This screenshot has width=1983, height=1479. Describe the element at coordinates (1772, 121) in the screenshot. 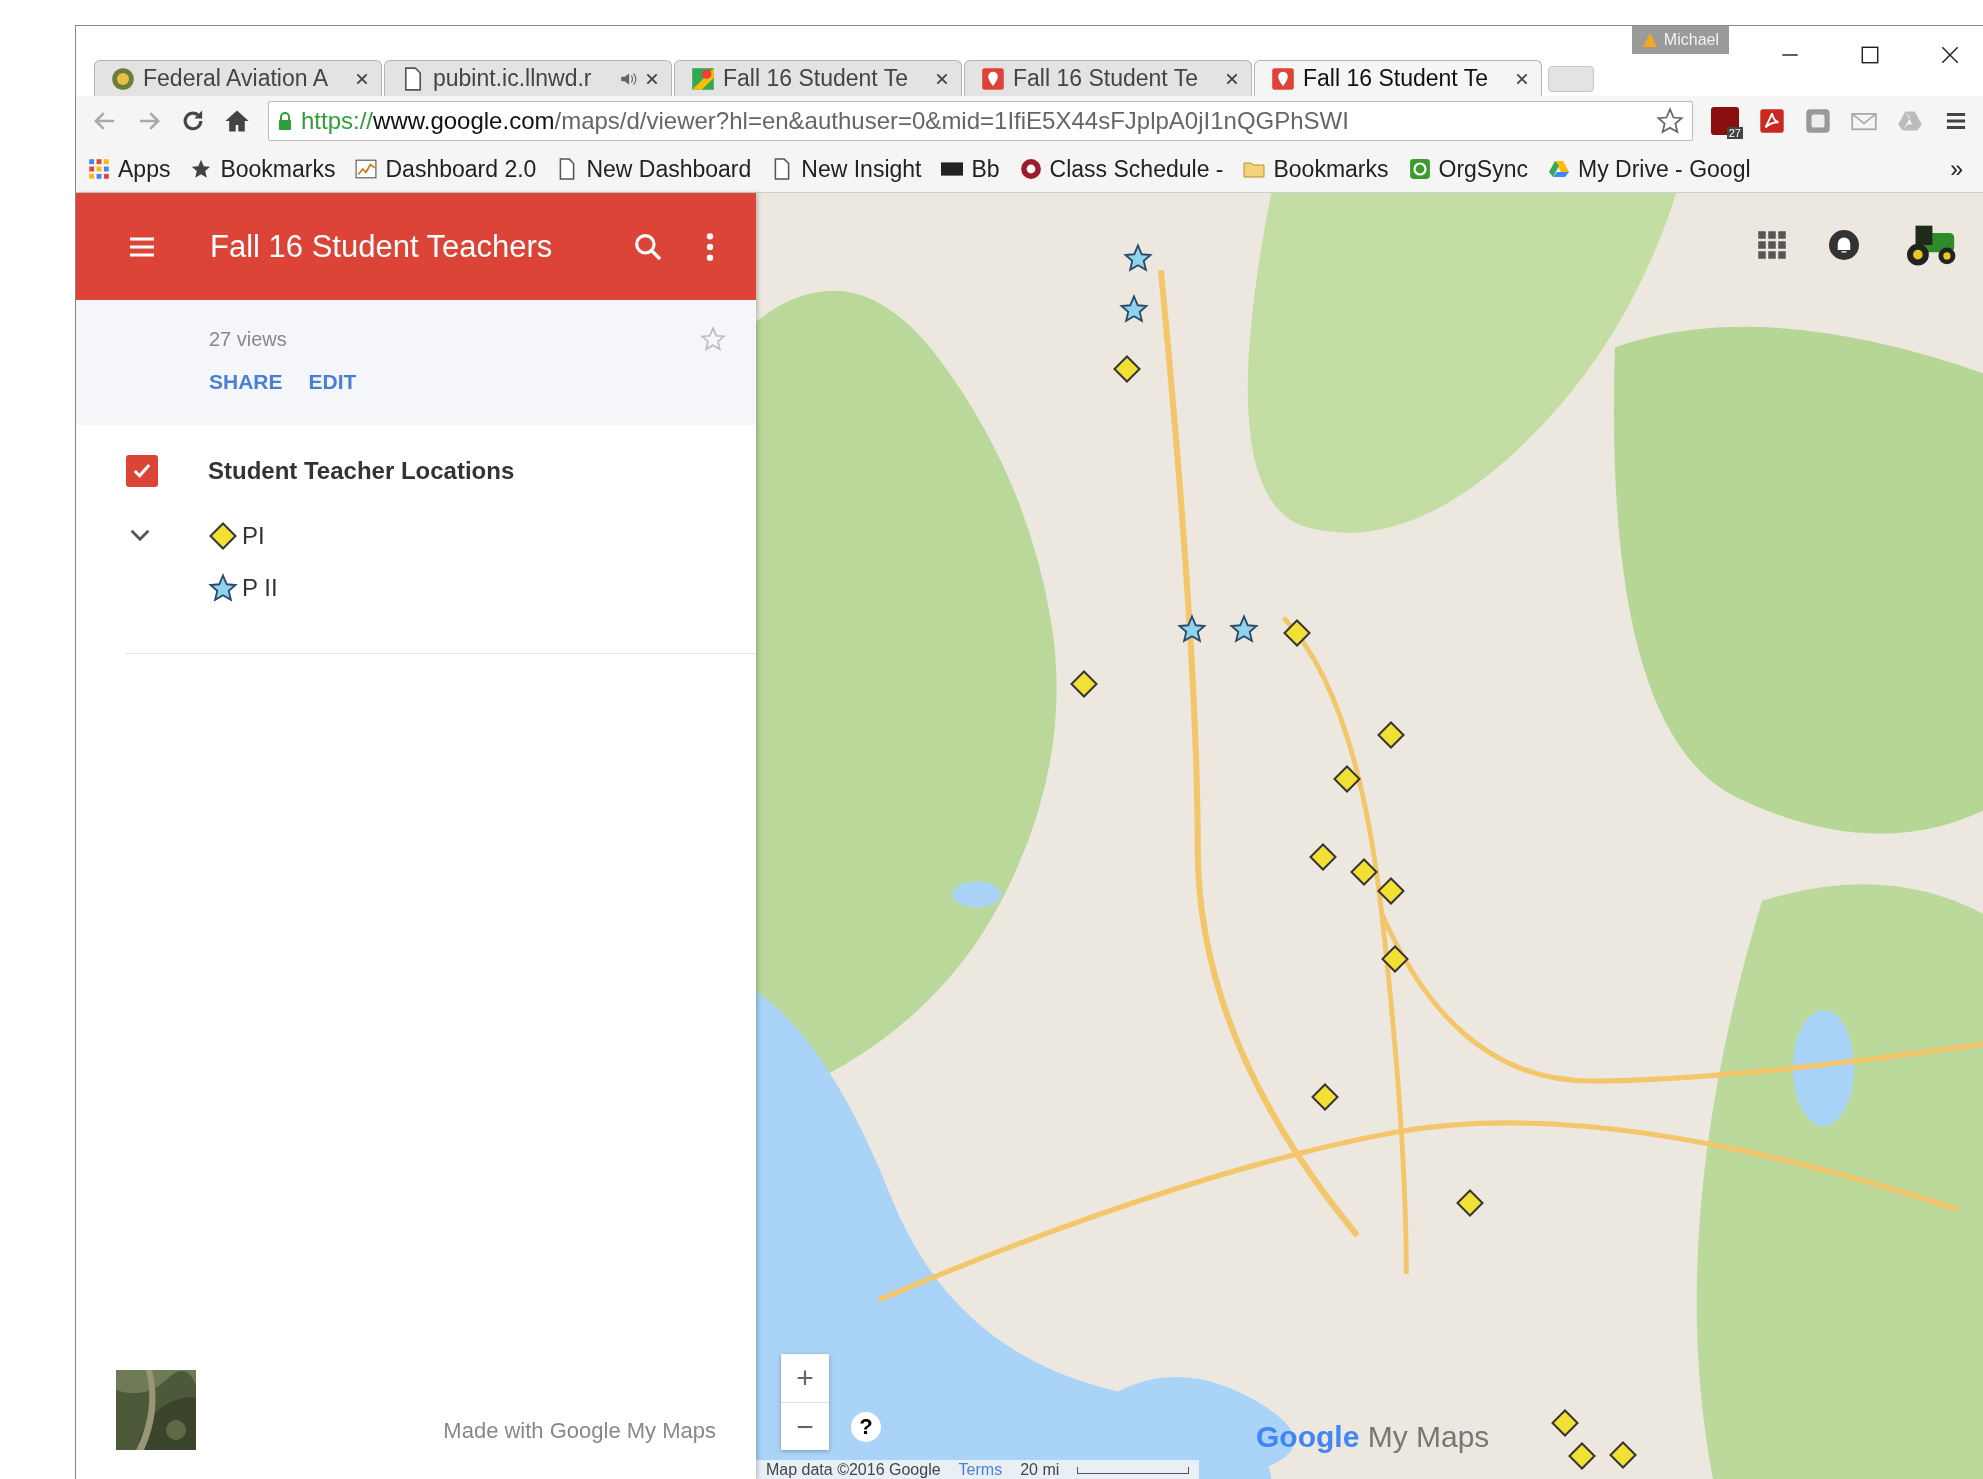

I see `pdf-icon` at that location.